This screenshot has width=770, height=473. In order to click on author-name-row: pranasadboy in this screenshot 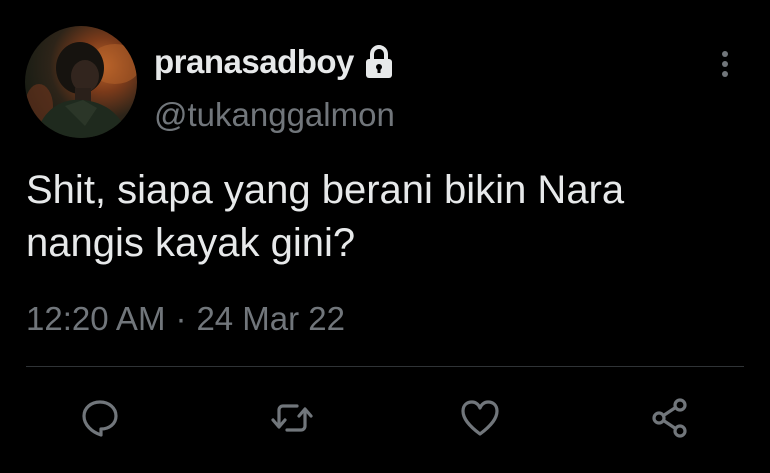, I will do `click(275, 62)`.